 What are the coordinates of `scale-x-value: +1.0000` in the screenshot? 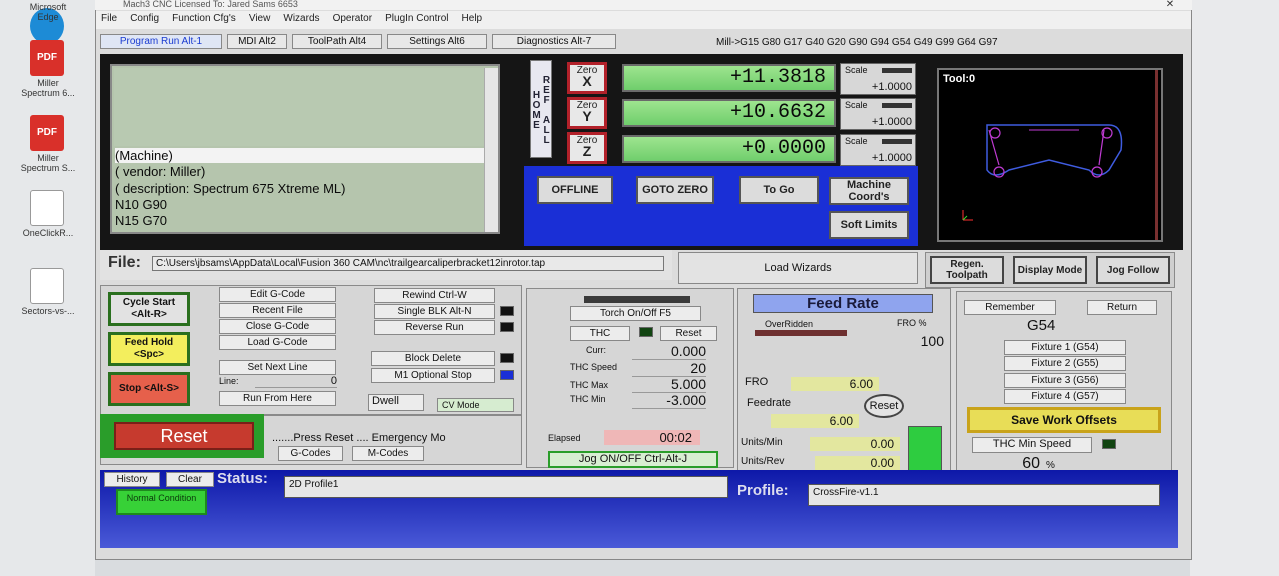 It's located at (891, 87).